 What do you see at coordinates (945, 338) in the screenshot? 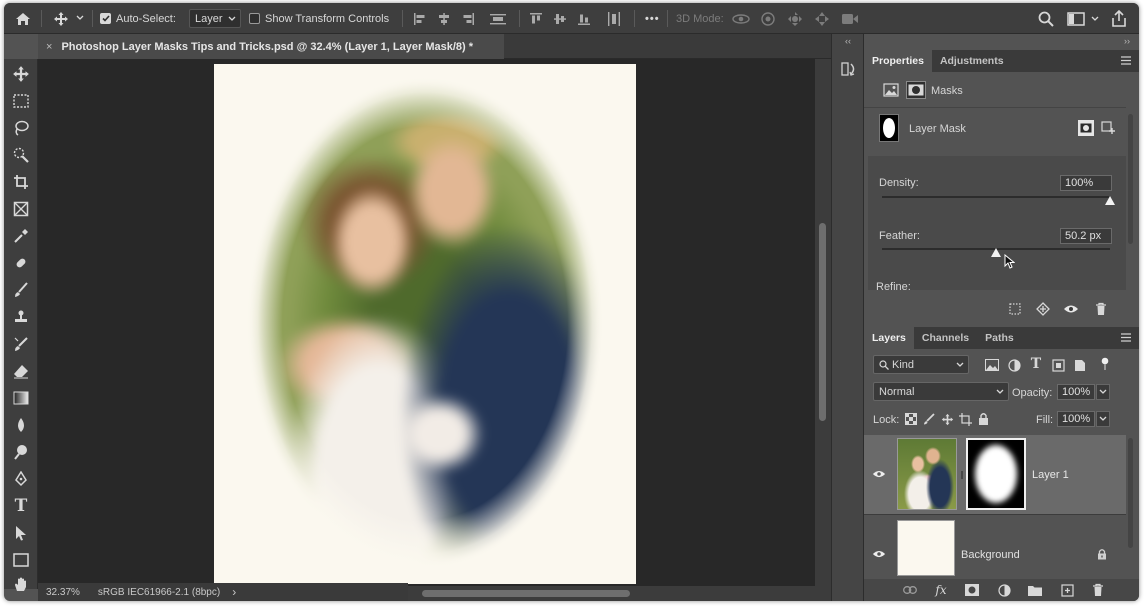
I see `tab-channels: Channels` at bounding box center [945, 338].